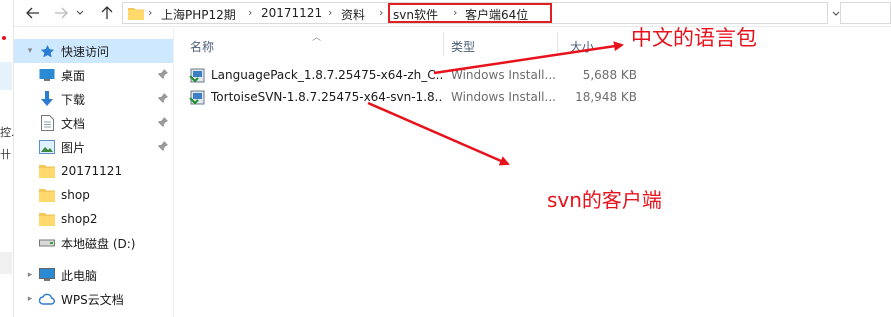  I want to click on red-dot-marker, so click(4, 38).